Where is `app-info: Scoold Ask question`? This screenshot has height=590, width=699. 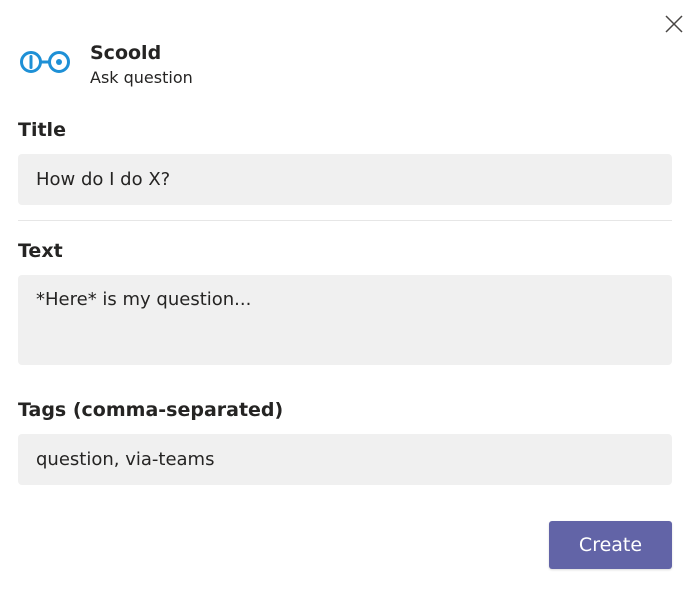 app-info: Scoold Ask question is located at coordinates (141, 63).